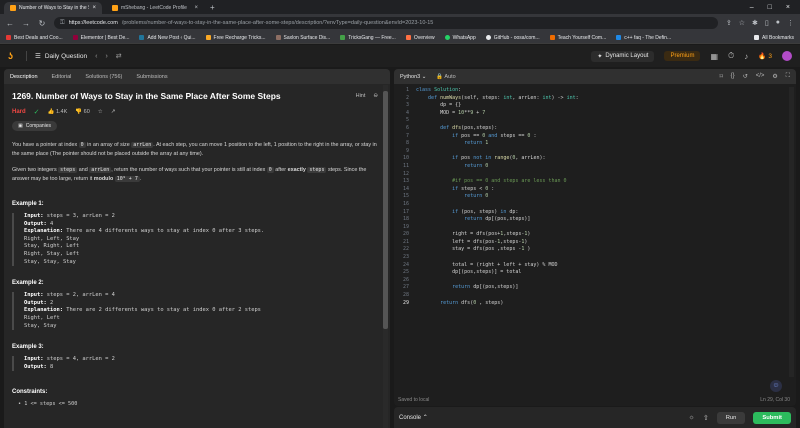 Image resolution: width=800 pixels, height=428 pixels. Describe the element at coordinates (413, 77) in the screenshot. I see `language-select: Python3 ⌄` at that location.